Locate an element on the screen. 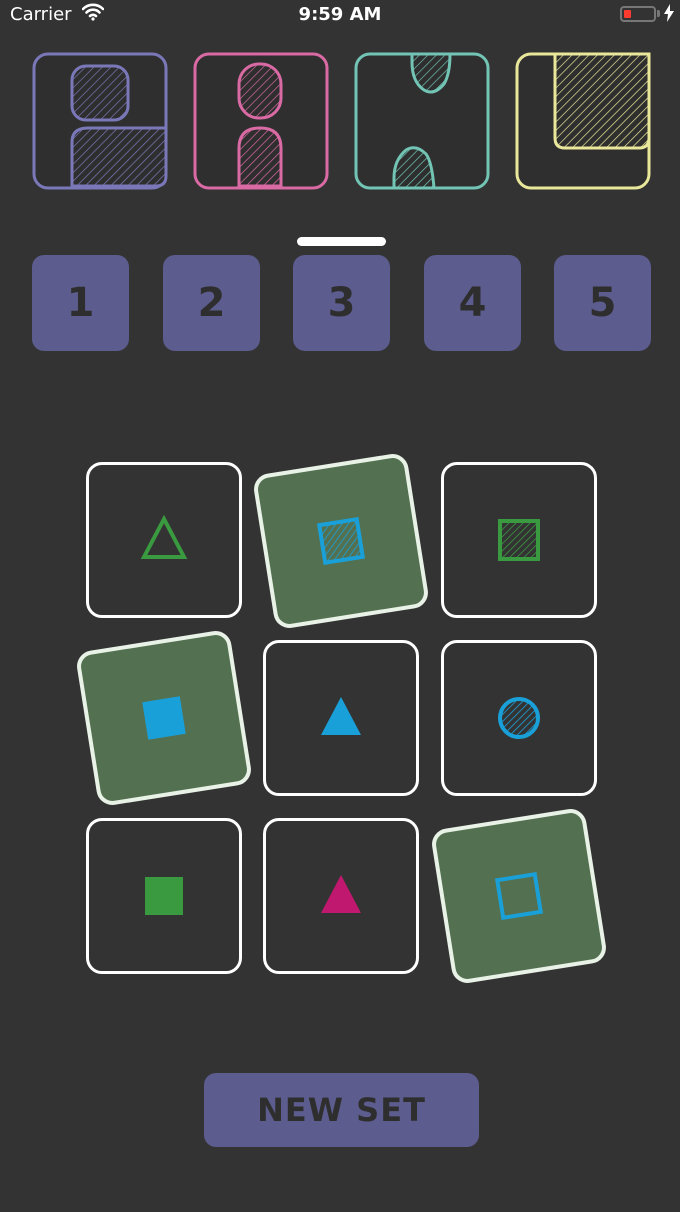  status-bar: Carrier 9:59 AM is located at coordinates (340, 15).